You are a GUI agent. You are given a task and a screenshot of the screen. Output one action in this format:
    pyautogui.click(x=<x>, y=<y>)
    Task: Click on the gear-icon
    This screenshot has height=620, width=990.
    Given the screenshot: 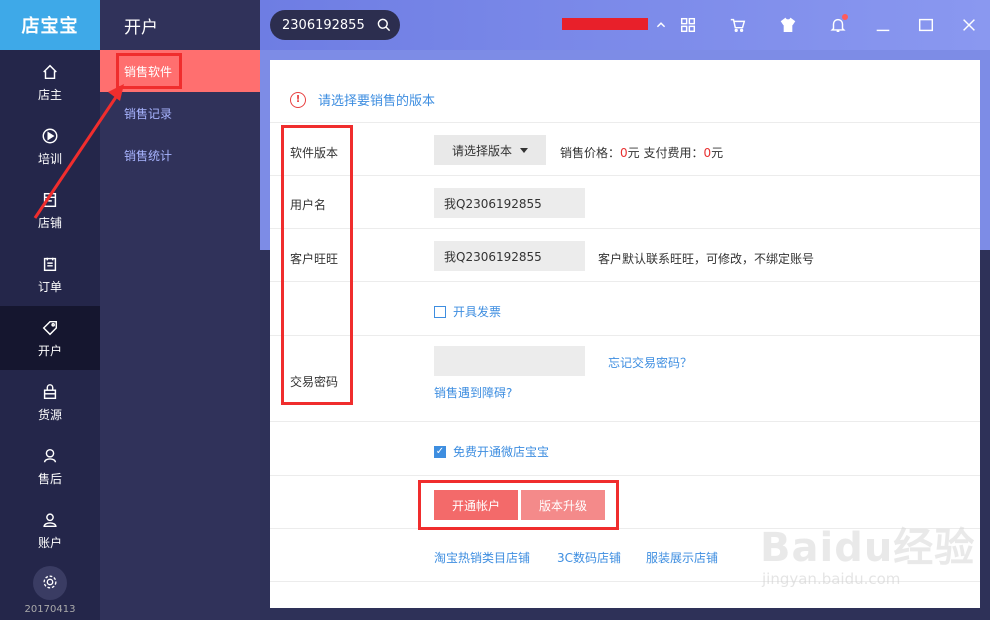 What is the action you would take?
    pyautogui.click(x=50, y=583)
    